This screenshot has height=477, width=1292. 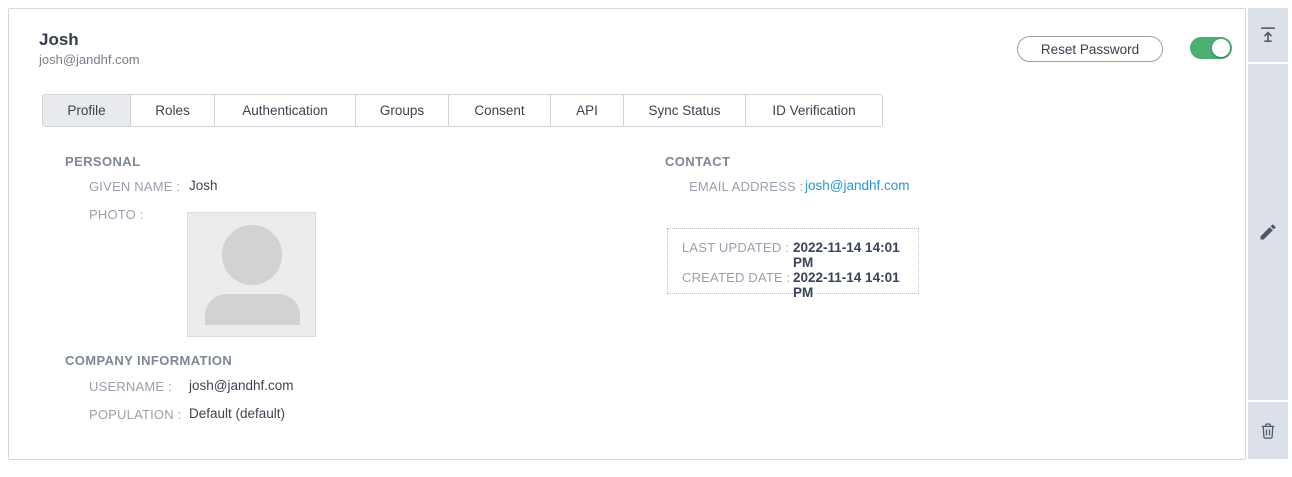 I want to click on tab-sync-status: Sync Status, so click(x=684, y=110).